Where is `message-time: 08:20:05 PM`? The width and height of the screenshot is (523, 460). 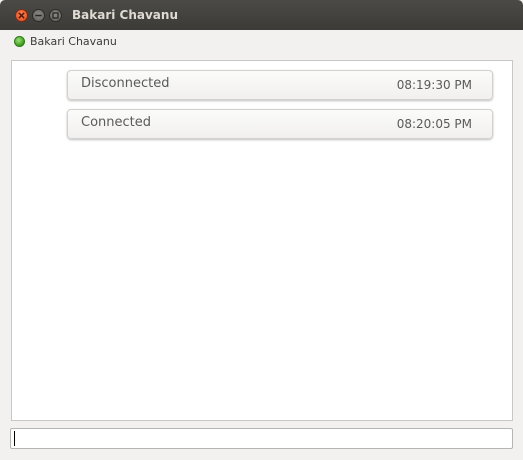
message-time: 08:20:05 PM is located at coordinates (434, 124).